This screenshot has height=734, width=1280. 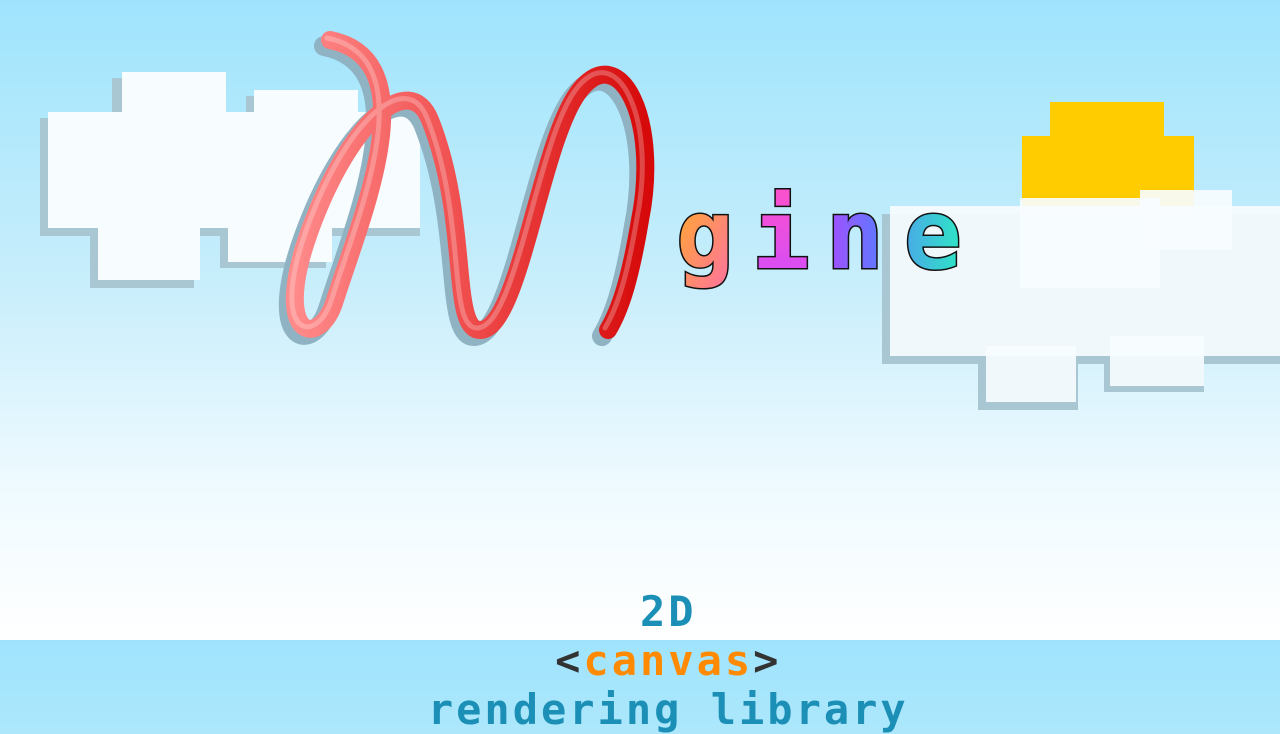 I want to click on logo-letter-i: i, so click(x=781, y=235).